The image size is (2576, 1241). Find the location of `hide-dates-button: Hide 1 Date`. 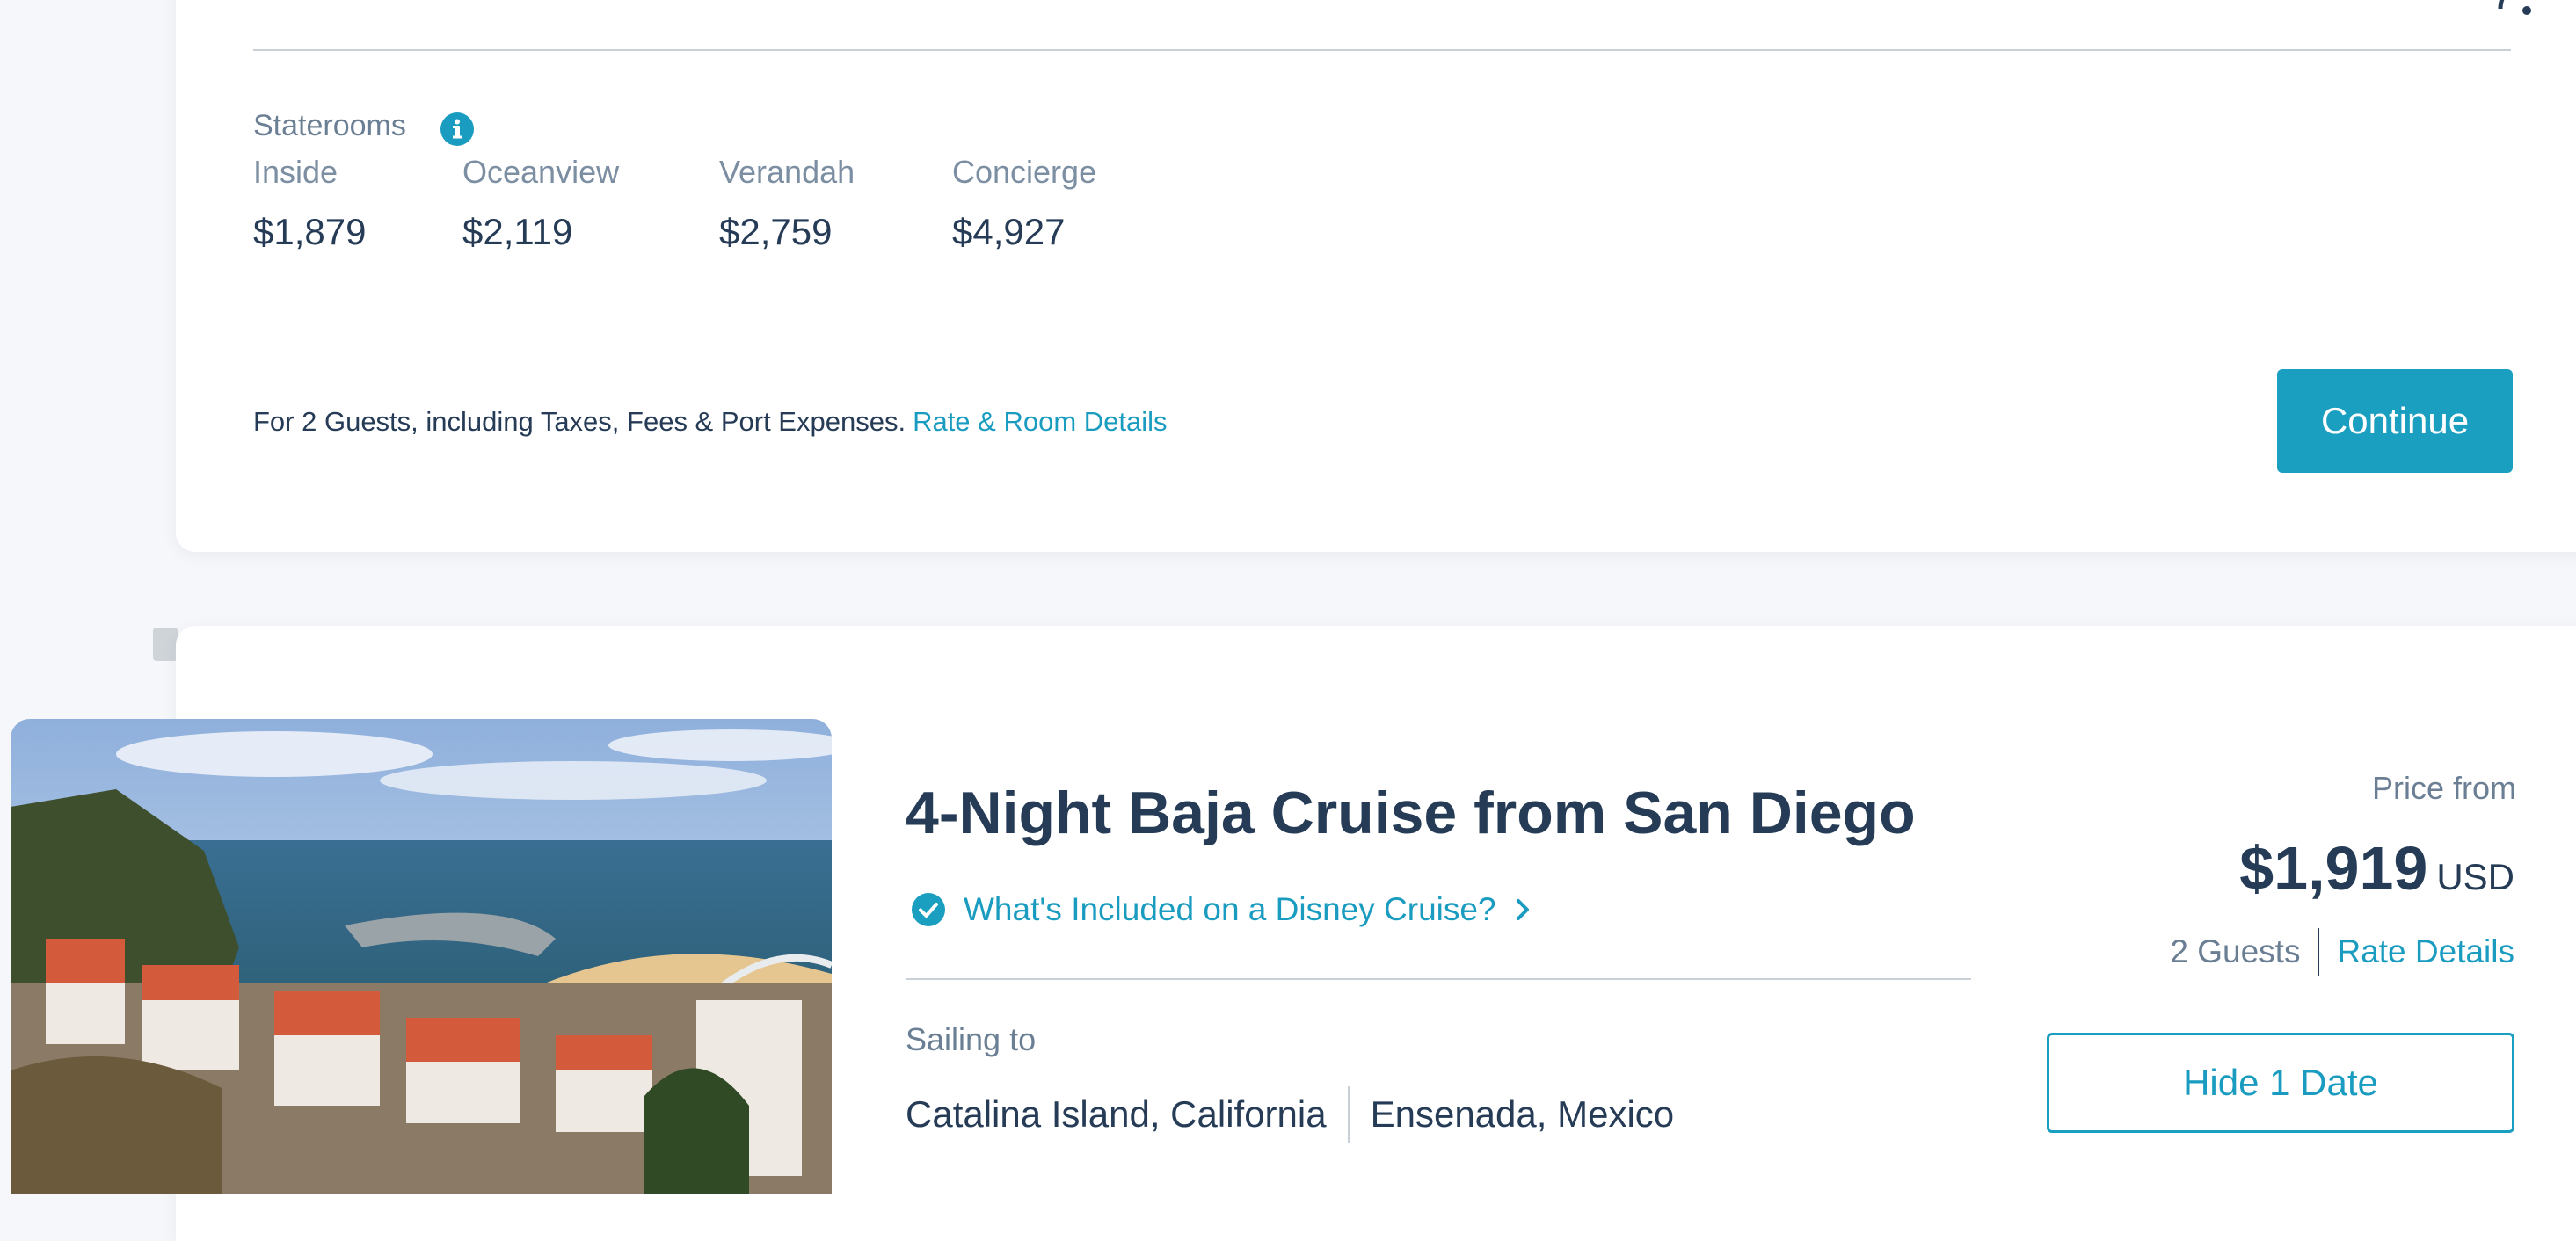

hide-dates-button: Hide 1 Date is located at coordinates (2280, 1083).